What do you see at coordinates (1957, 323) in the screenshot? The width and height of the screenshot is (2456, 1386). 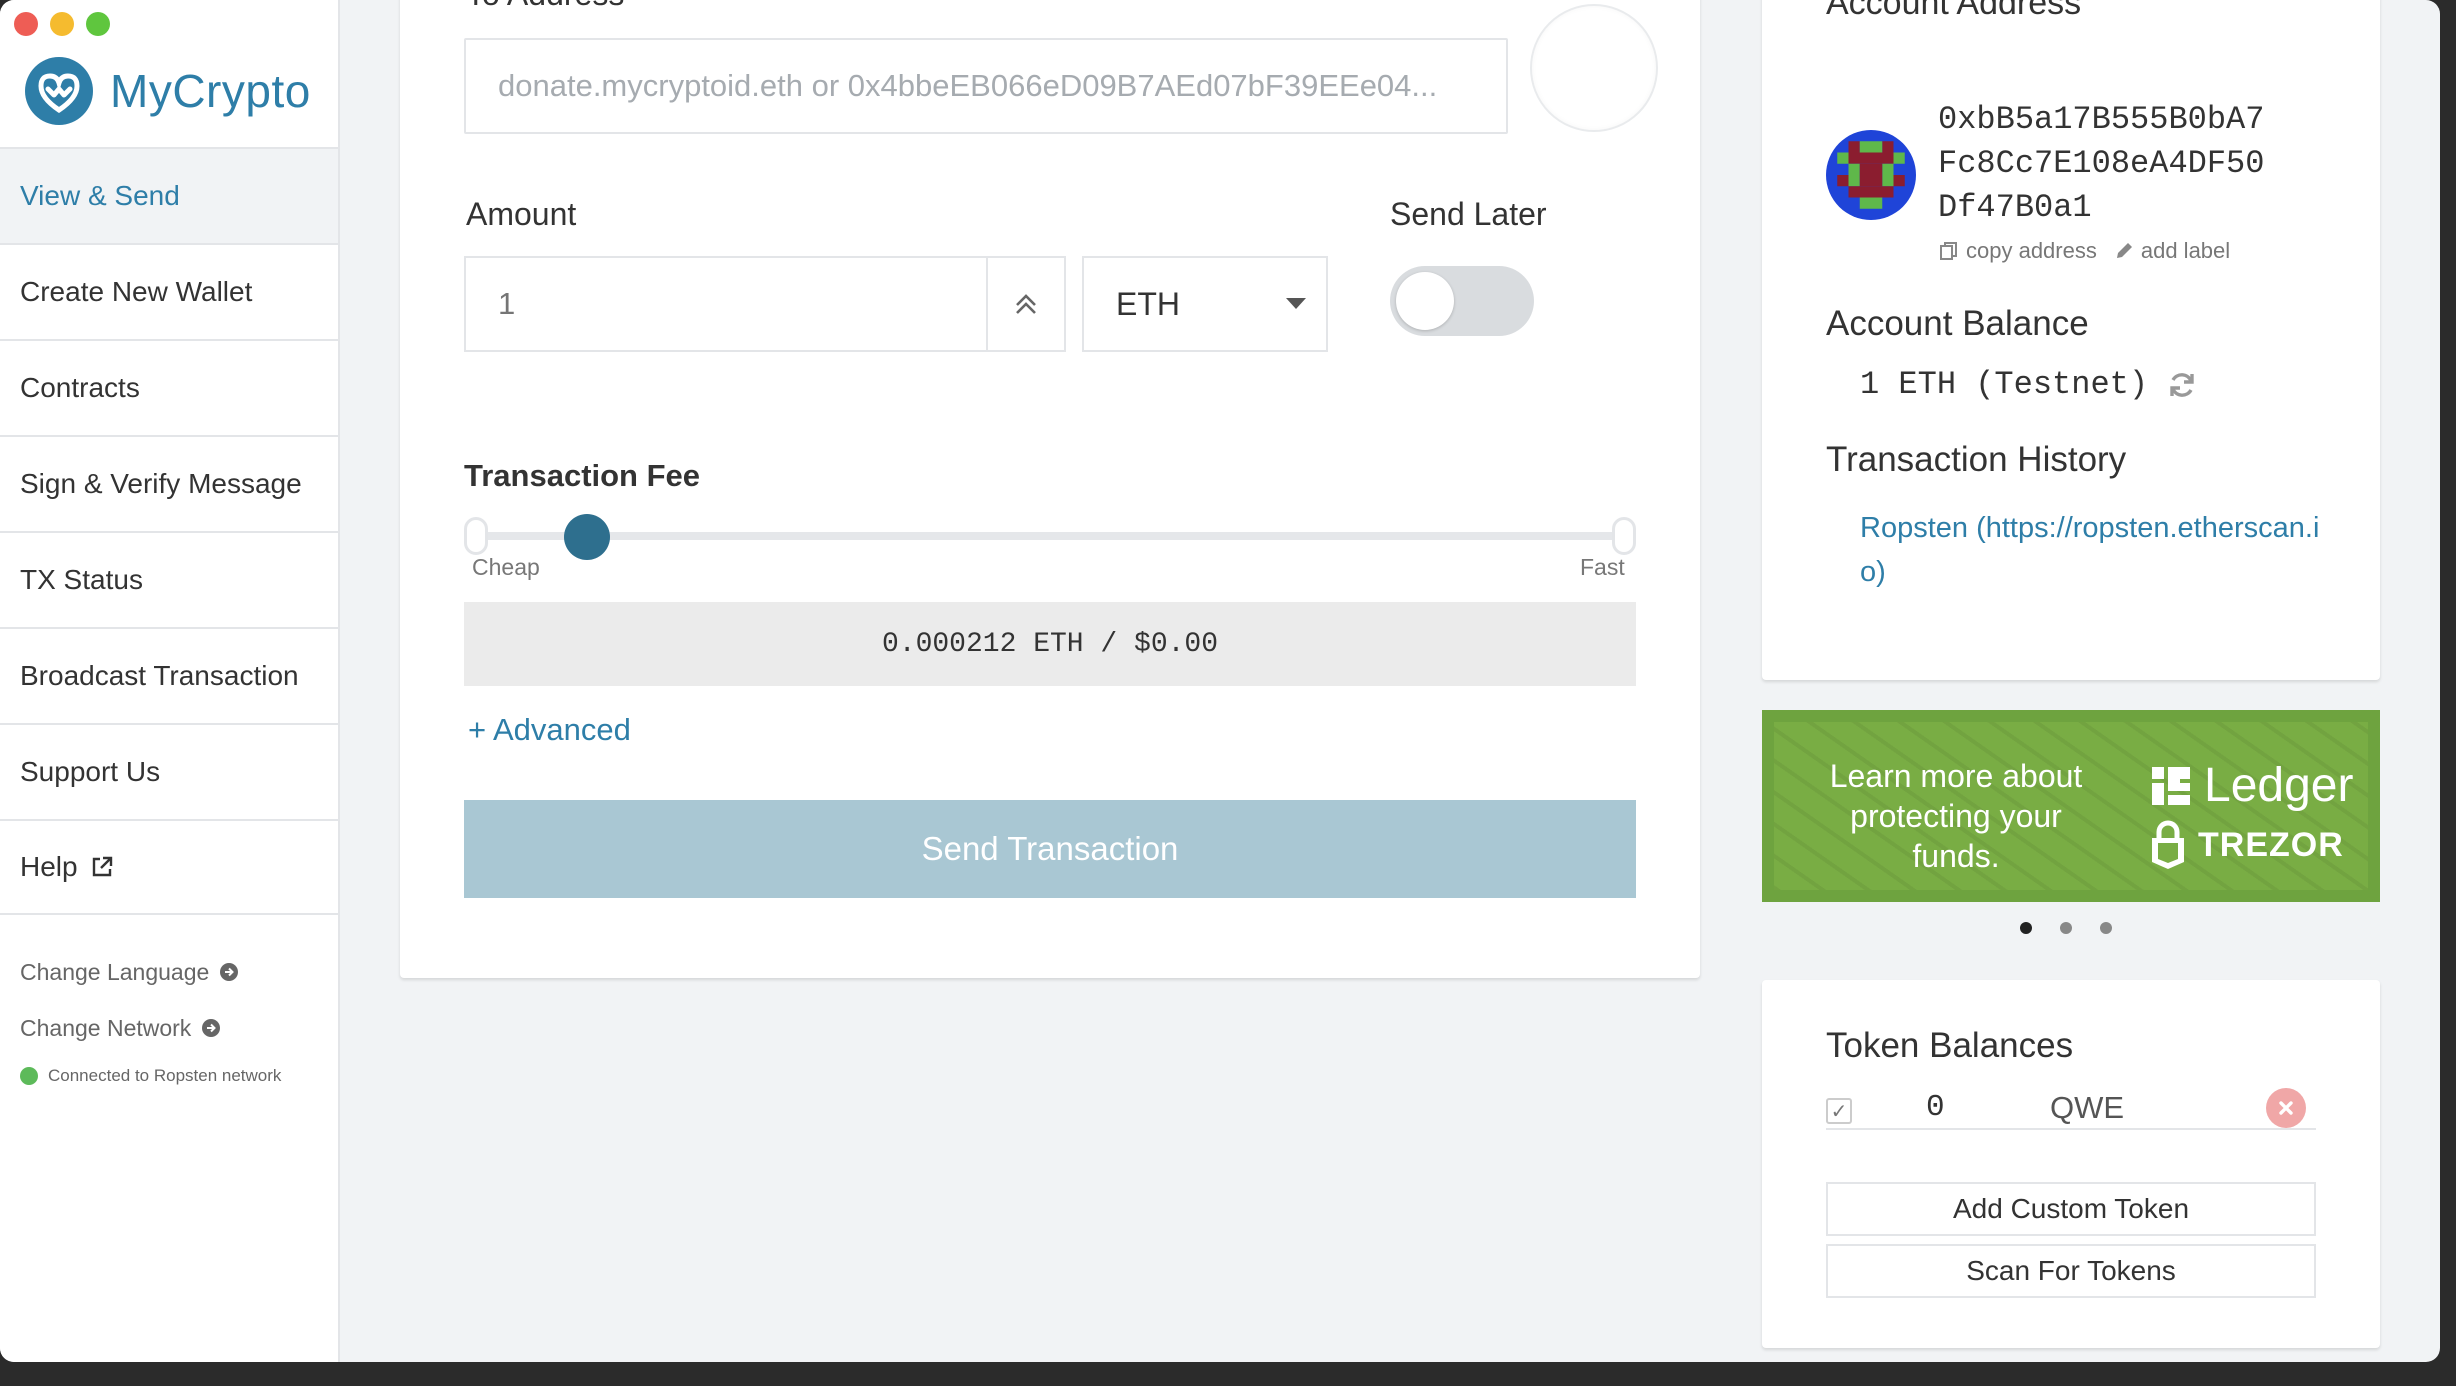 I see `account-balance-heading: Account Balance` at bounding box center [1957, 323].